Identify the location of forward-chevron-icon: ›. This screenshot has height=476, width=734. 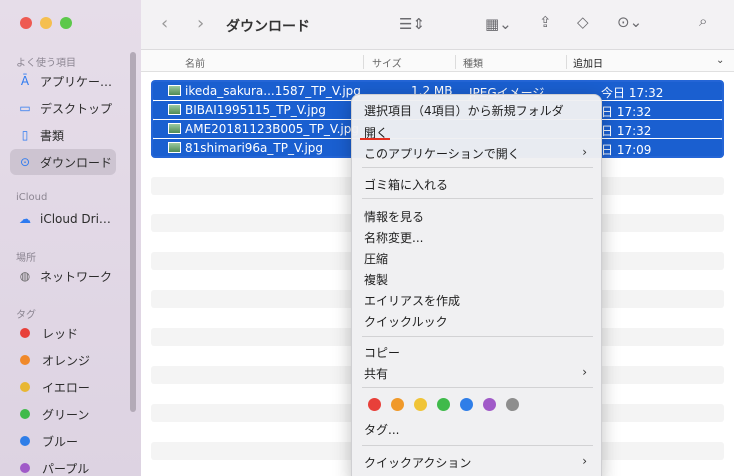
(200, 24).